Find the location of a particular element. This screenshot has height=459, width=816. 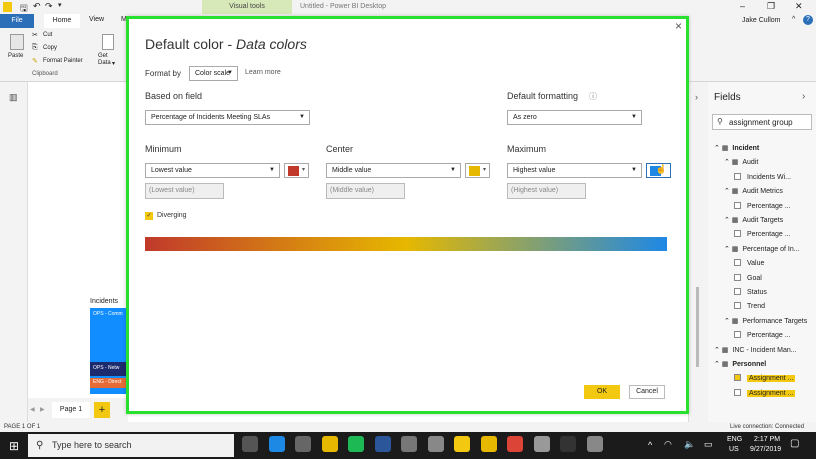

paste-icon is located at coordinates (17, 42).